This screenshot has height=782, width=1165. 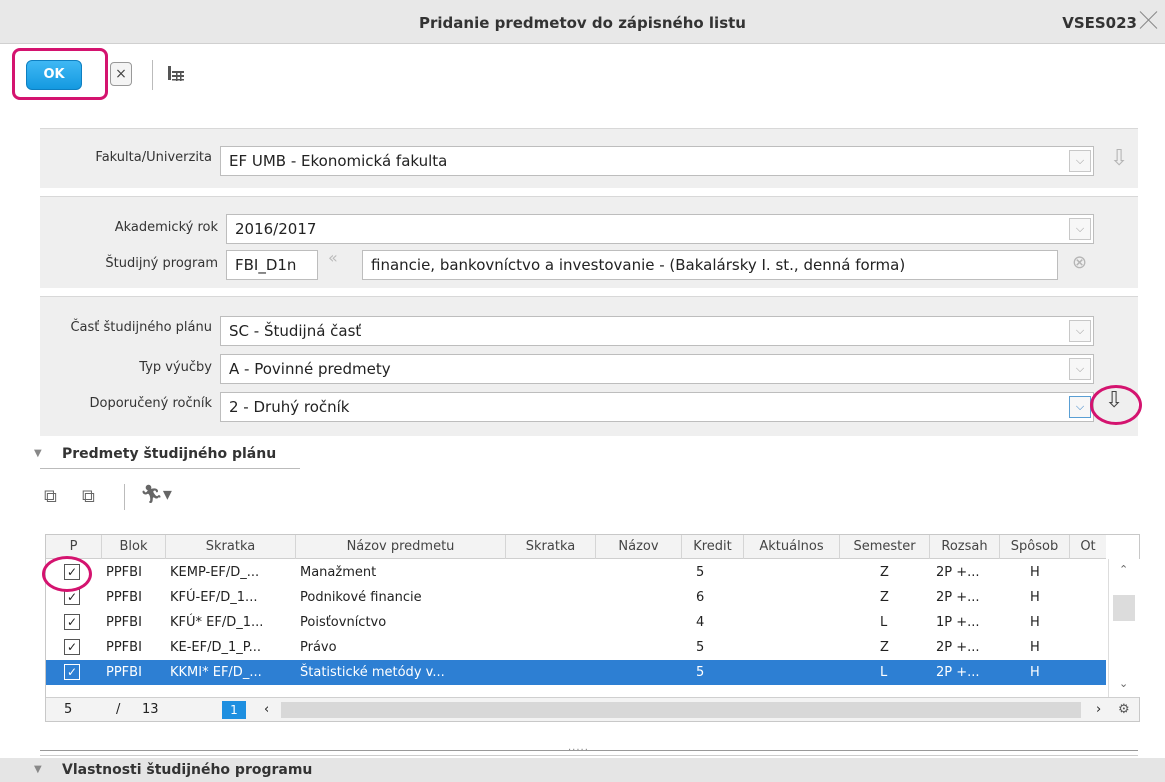 I want to click on table-settings-icon, so click(x=176, y=75).